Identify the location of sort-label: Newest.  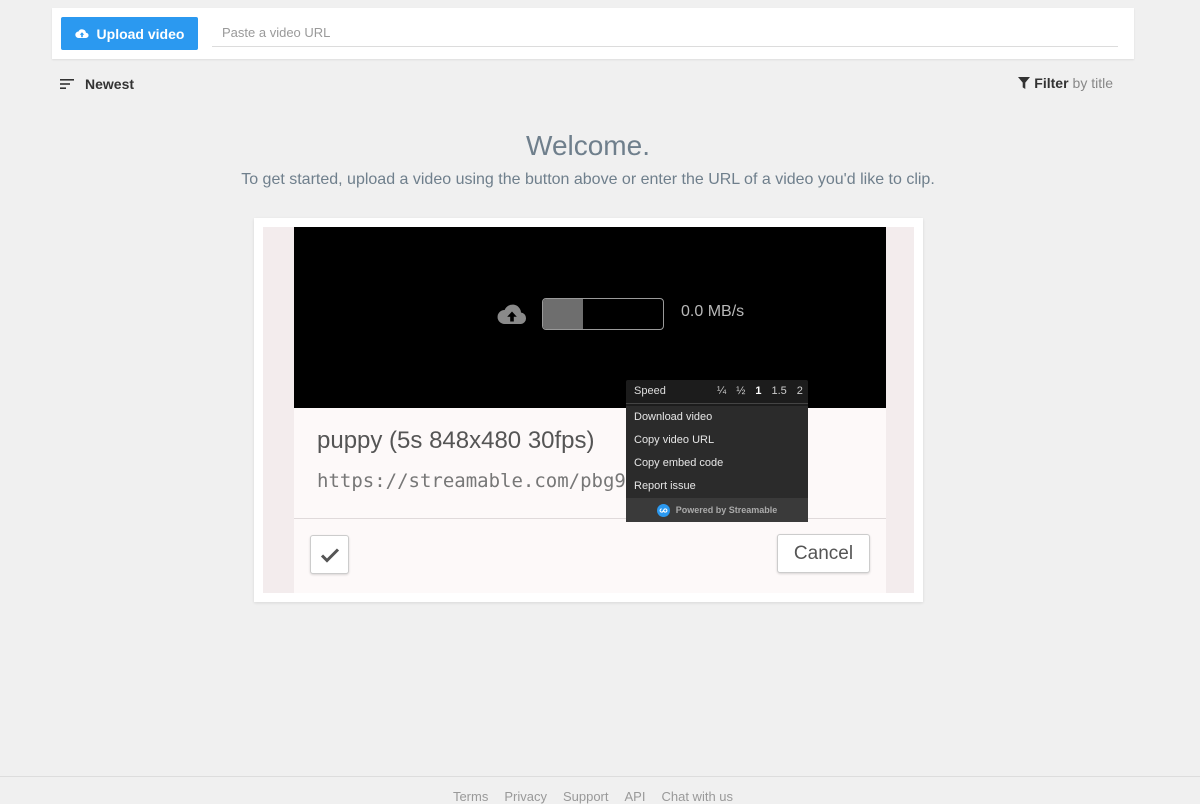
(110, 84).